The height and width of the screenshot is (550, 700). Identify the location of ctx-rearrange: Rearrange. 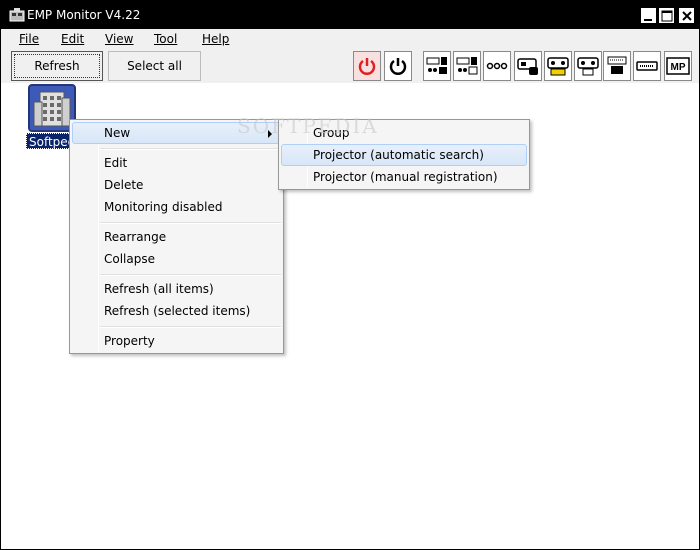
(176, 237).